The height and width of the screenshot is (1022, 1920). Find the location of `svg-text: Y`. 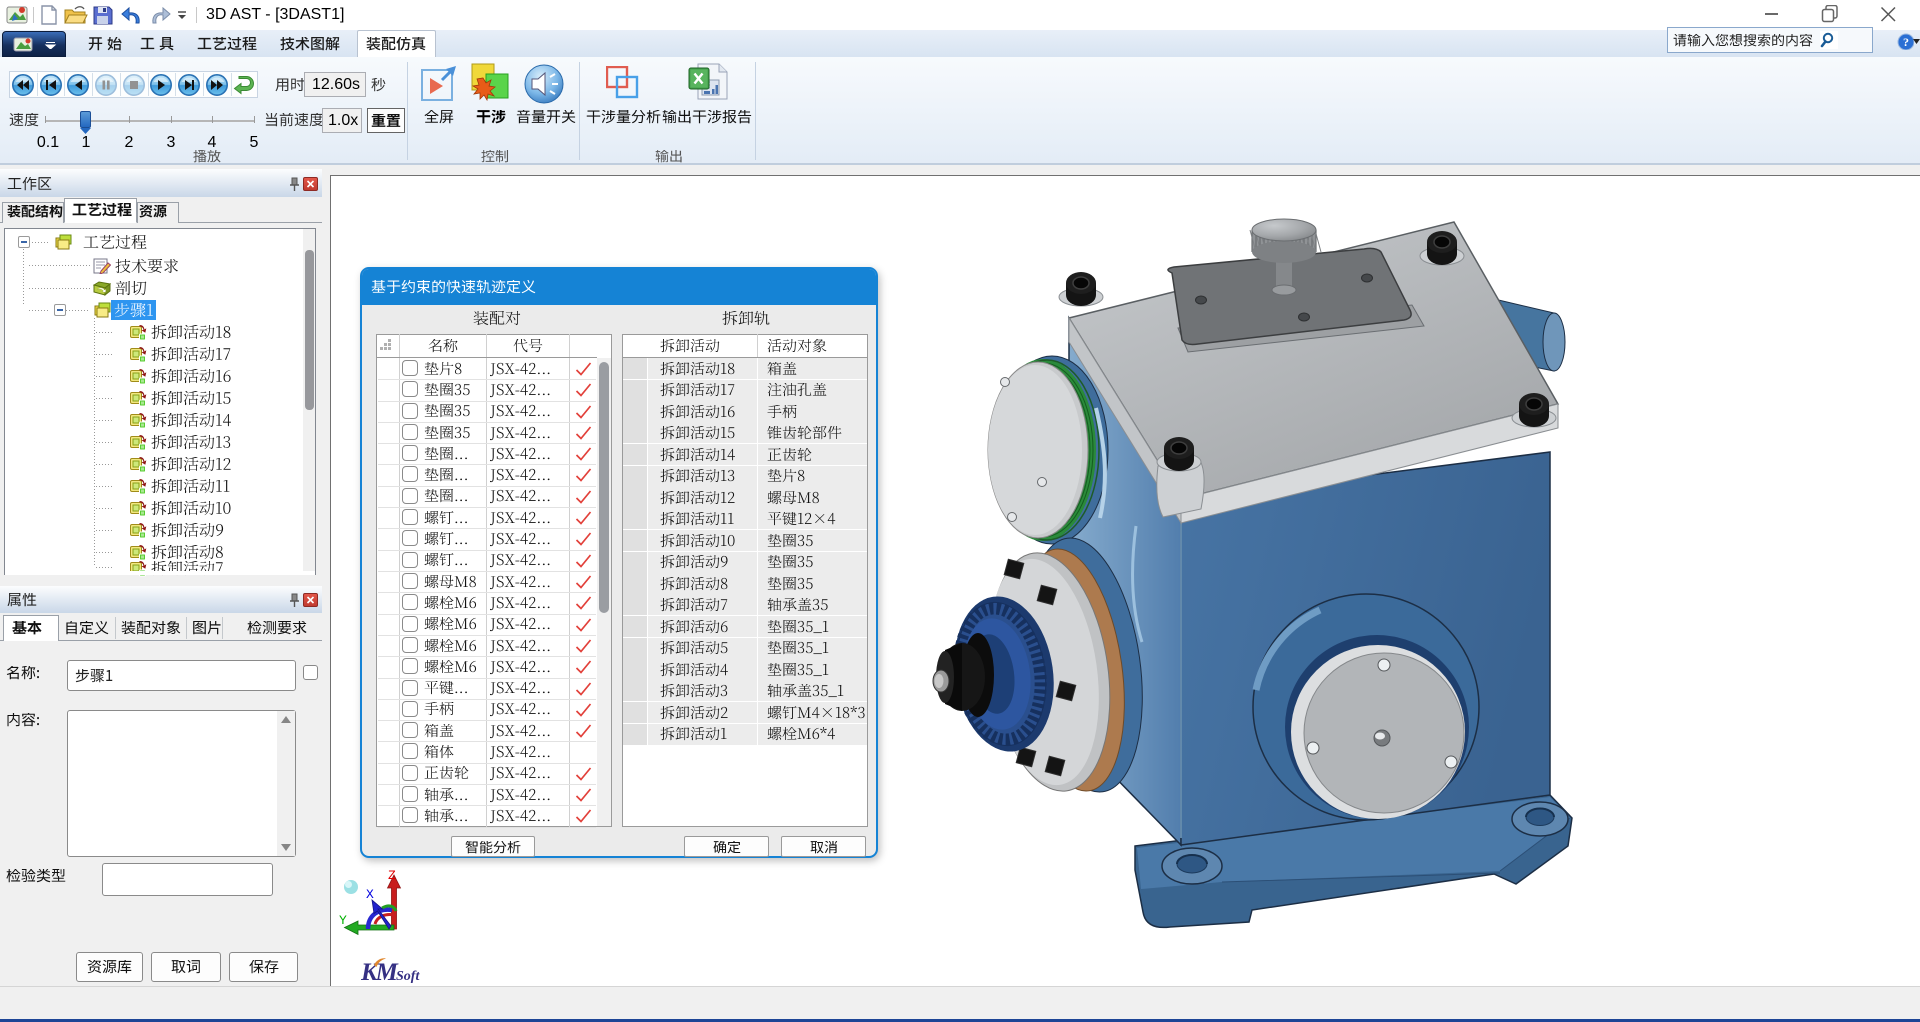

svg-text: Y is located at coordinates (343, 920).